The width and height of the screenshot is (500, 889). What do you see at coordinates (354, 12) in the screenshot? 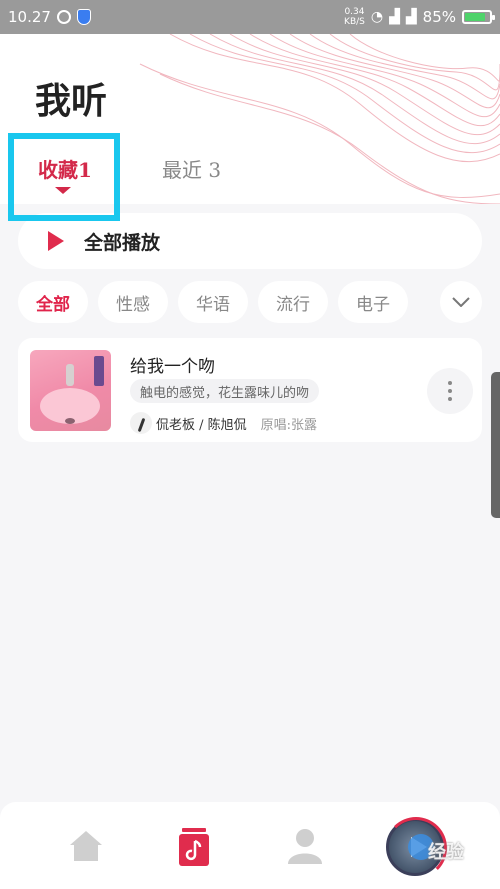
I see `network-speed-value: 0.34` at bounding box center [354, 12].